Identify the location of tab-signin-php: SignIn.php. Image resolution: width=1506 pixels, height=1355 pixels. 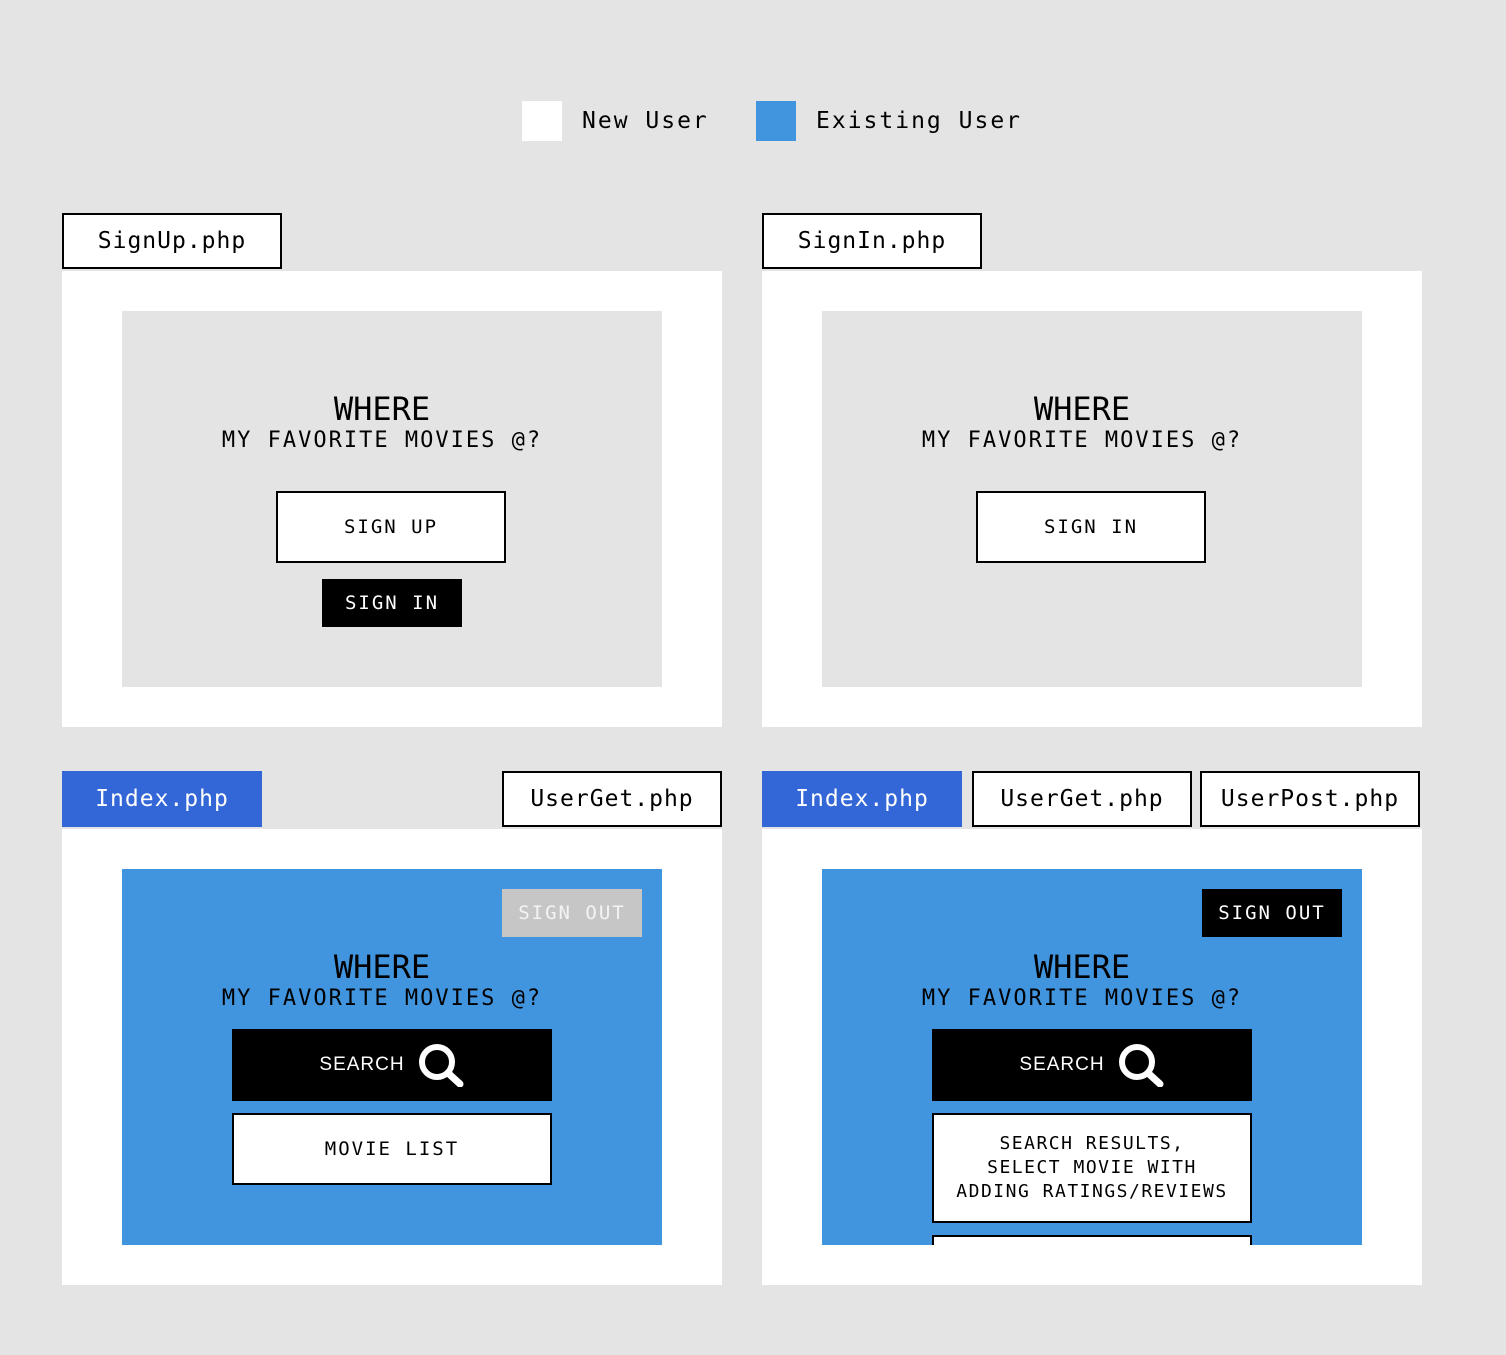
(872, 241).